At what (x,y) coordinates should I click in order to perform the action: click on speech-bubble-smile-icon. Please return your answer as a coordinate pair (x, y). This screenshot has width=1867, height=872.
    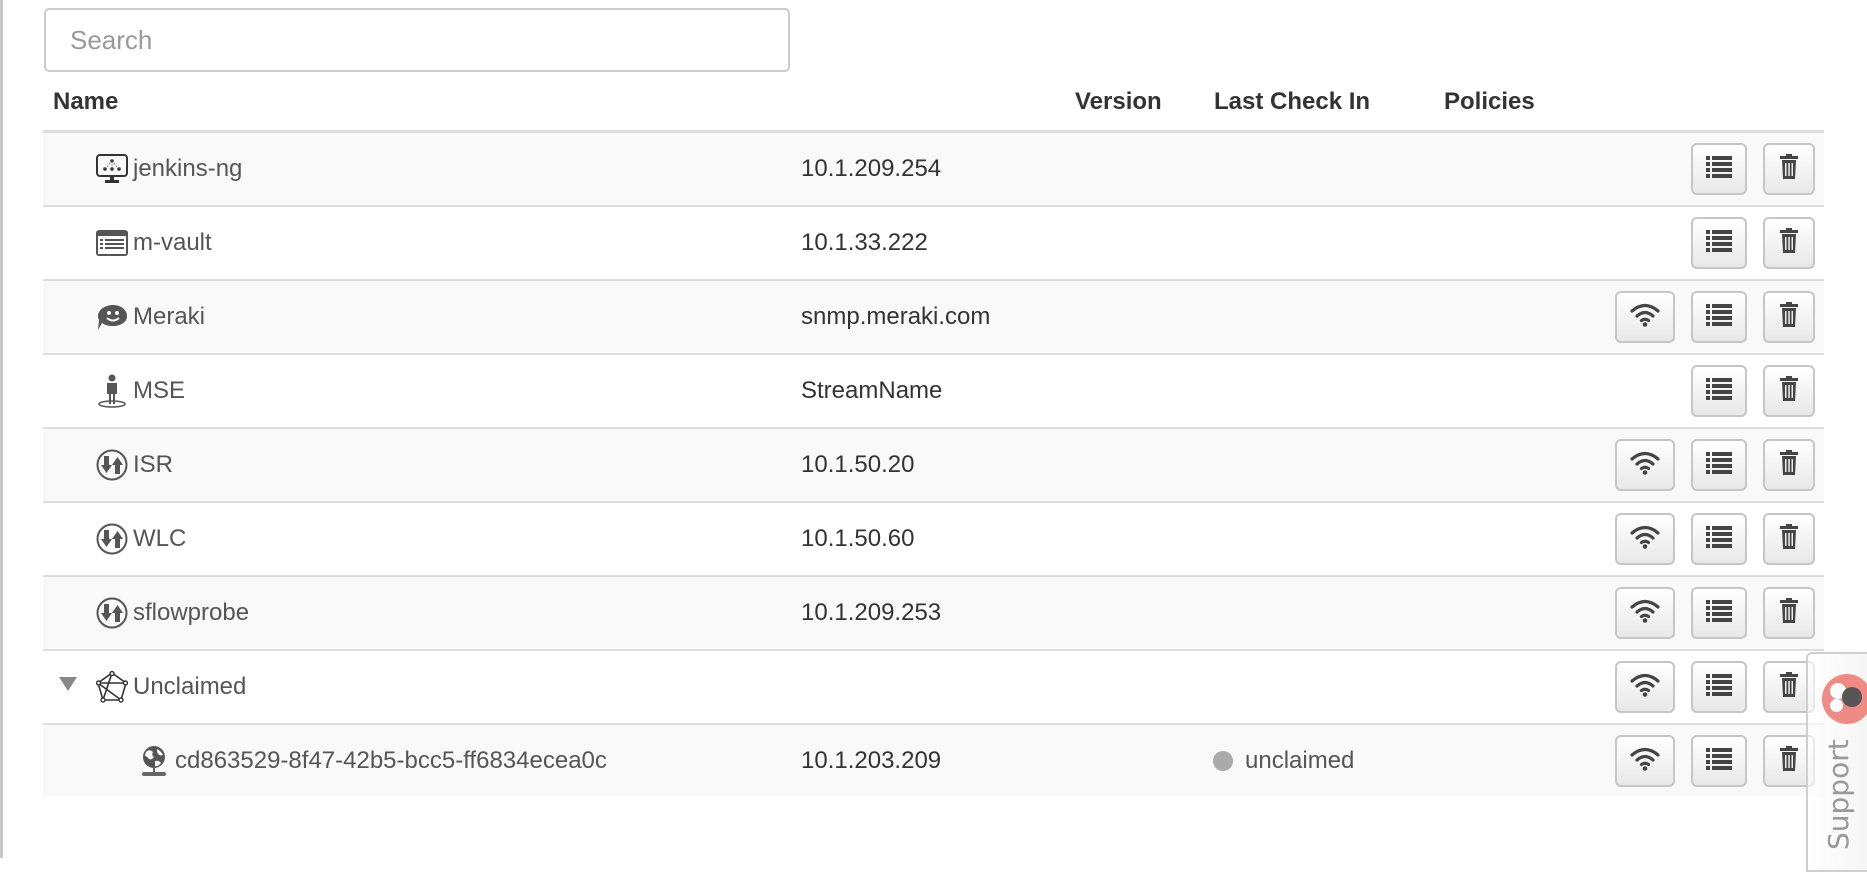
    Looking at the image, I should click on (112, 317).